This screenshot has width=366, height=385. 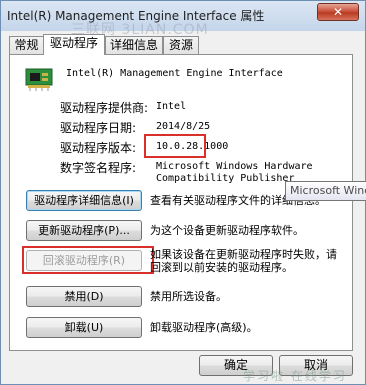 I want to click on tab-general: 常规, so click(x=26, y=45).